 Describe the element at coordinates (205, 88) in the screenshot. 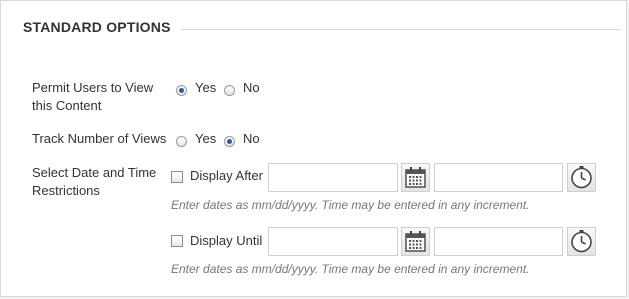

I see `permit-view-yes-label: Yes` at that location.